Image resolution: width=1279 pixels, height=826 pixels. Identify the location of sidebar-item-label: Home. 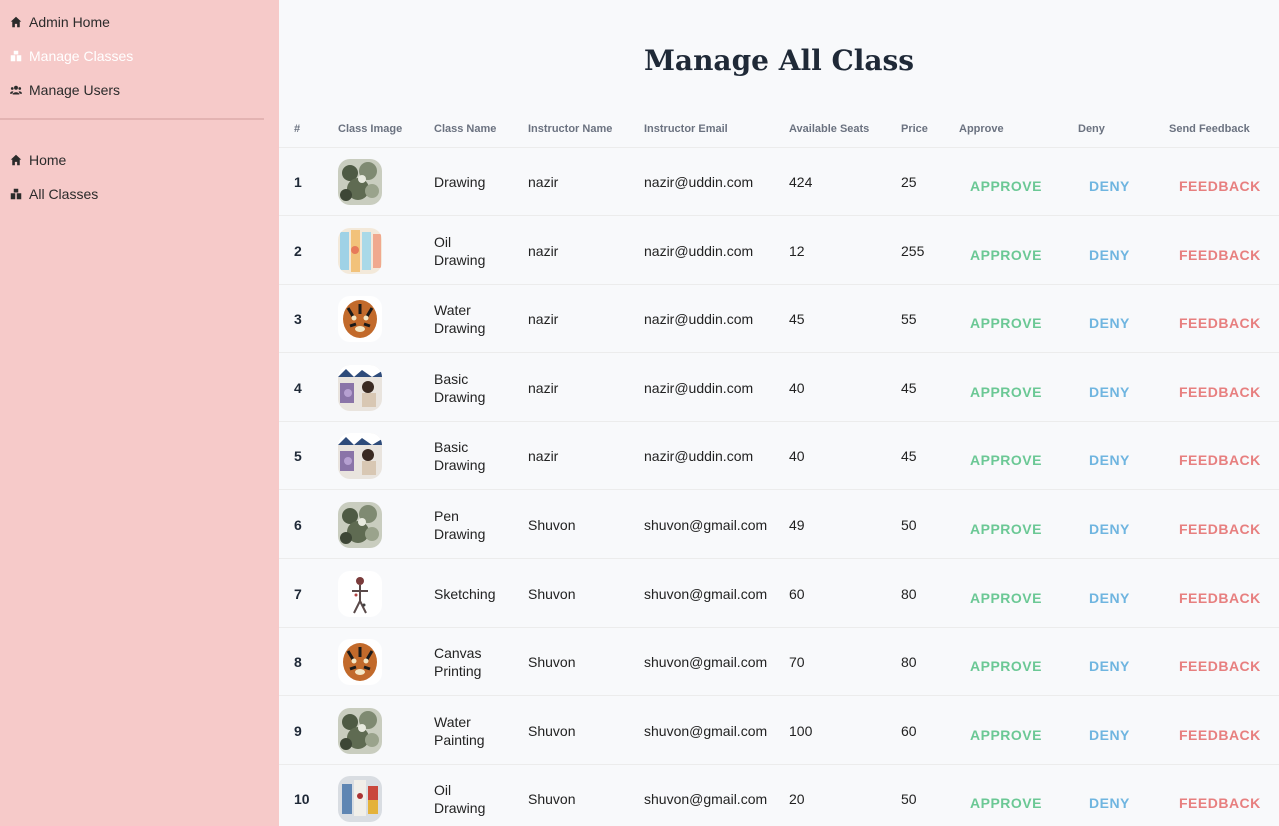
(48, 160).